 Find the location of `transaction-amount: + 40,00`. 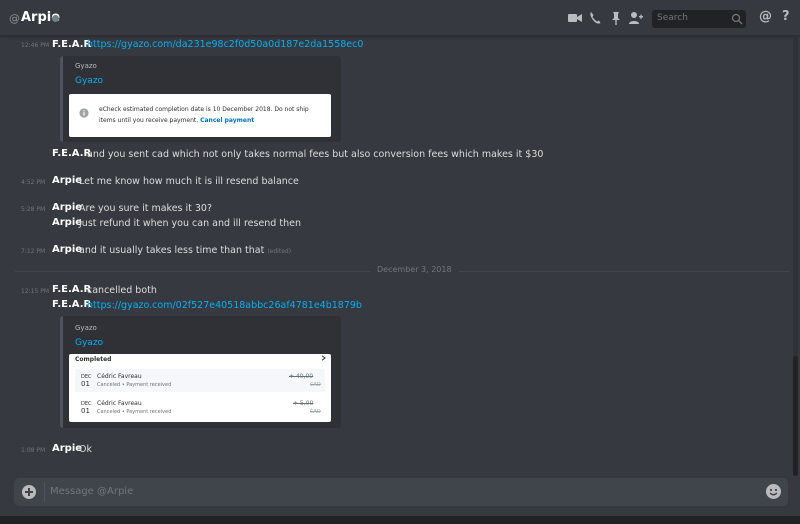

transaction-amount: + 40,00 is located at coordinates (301, 376).